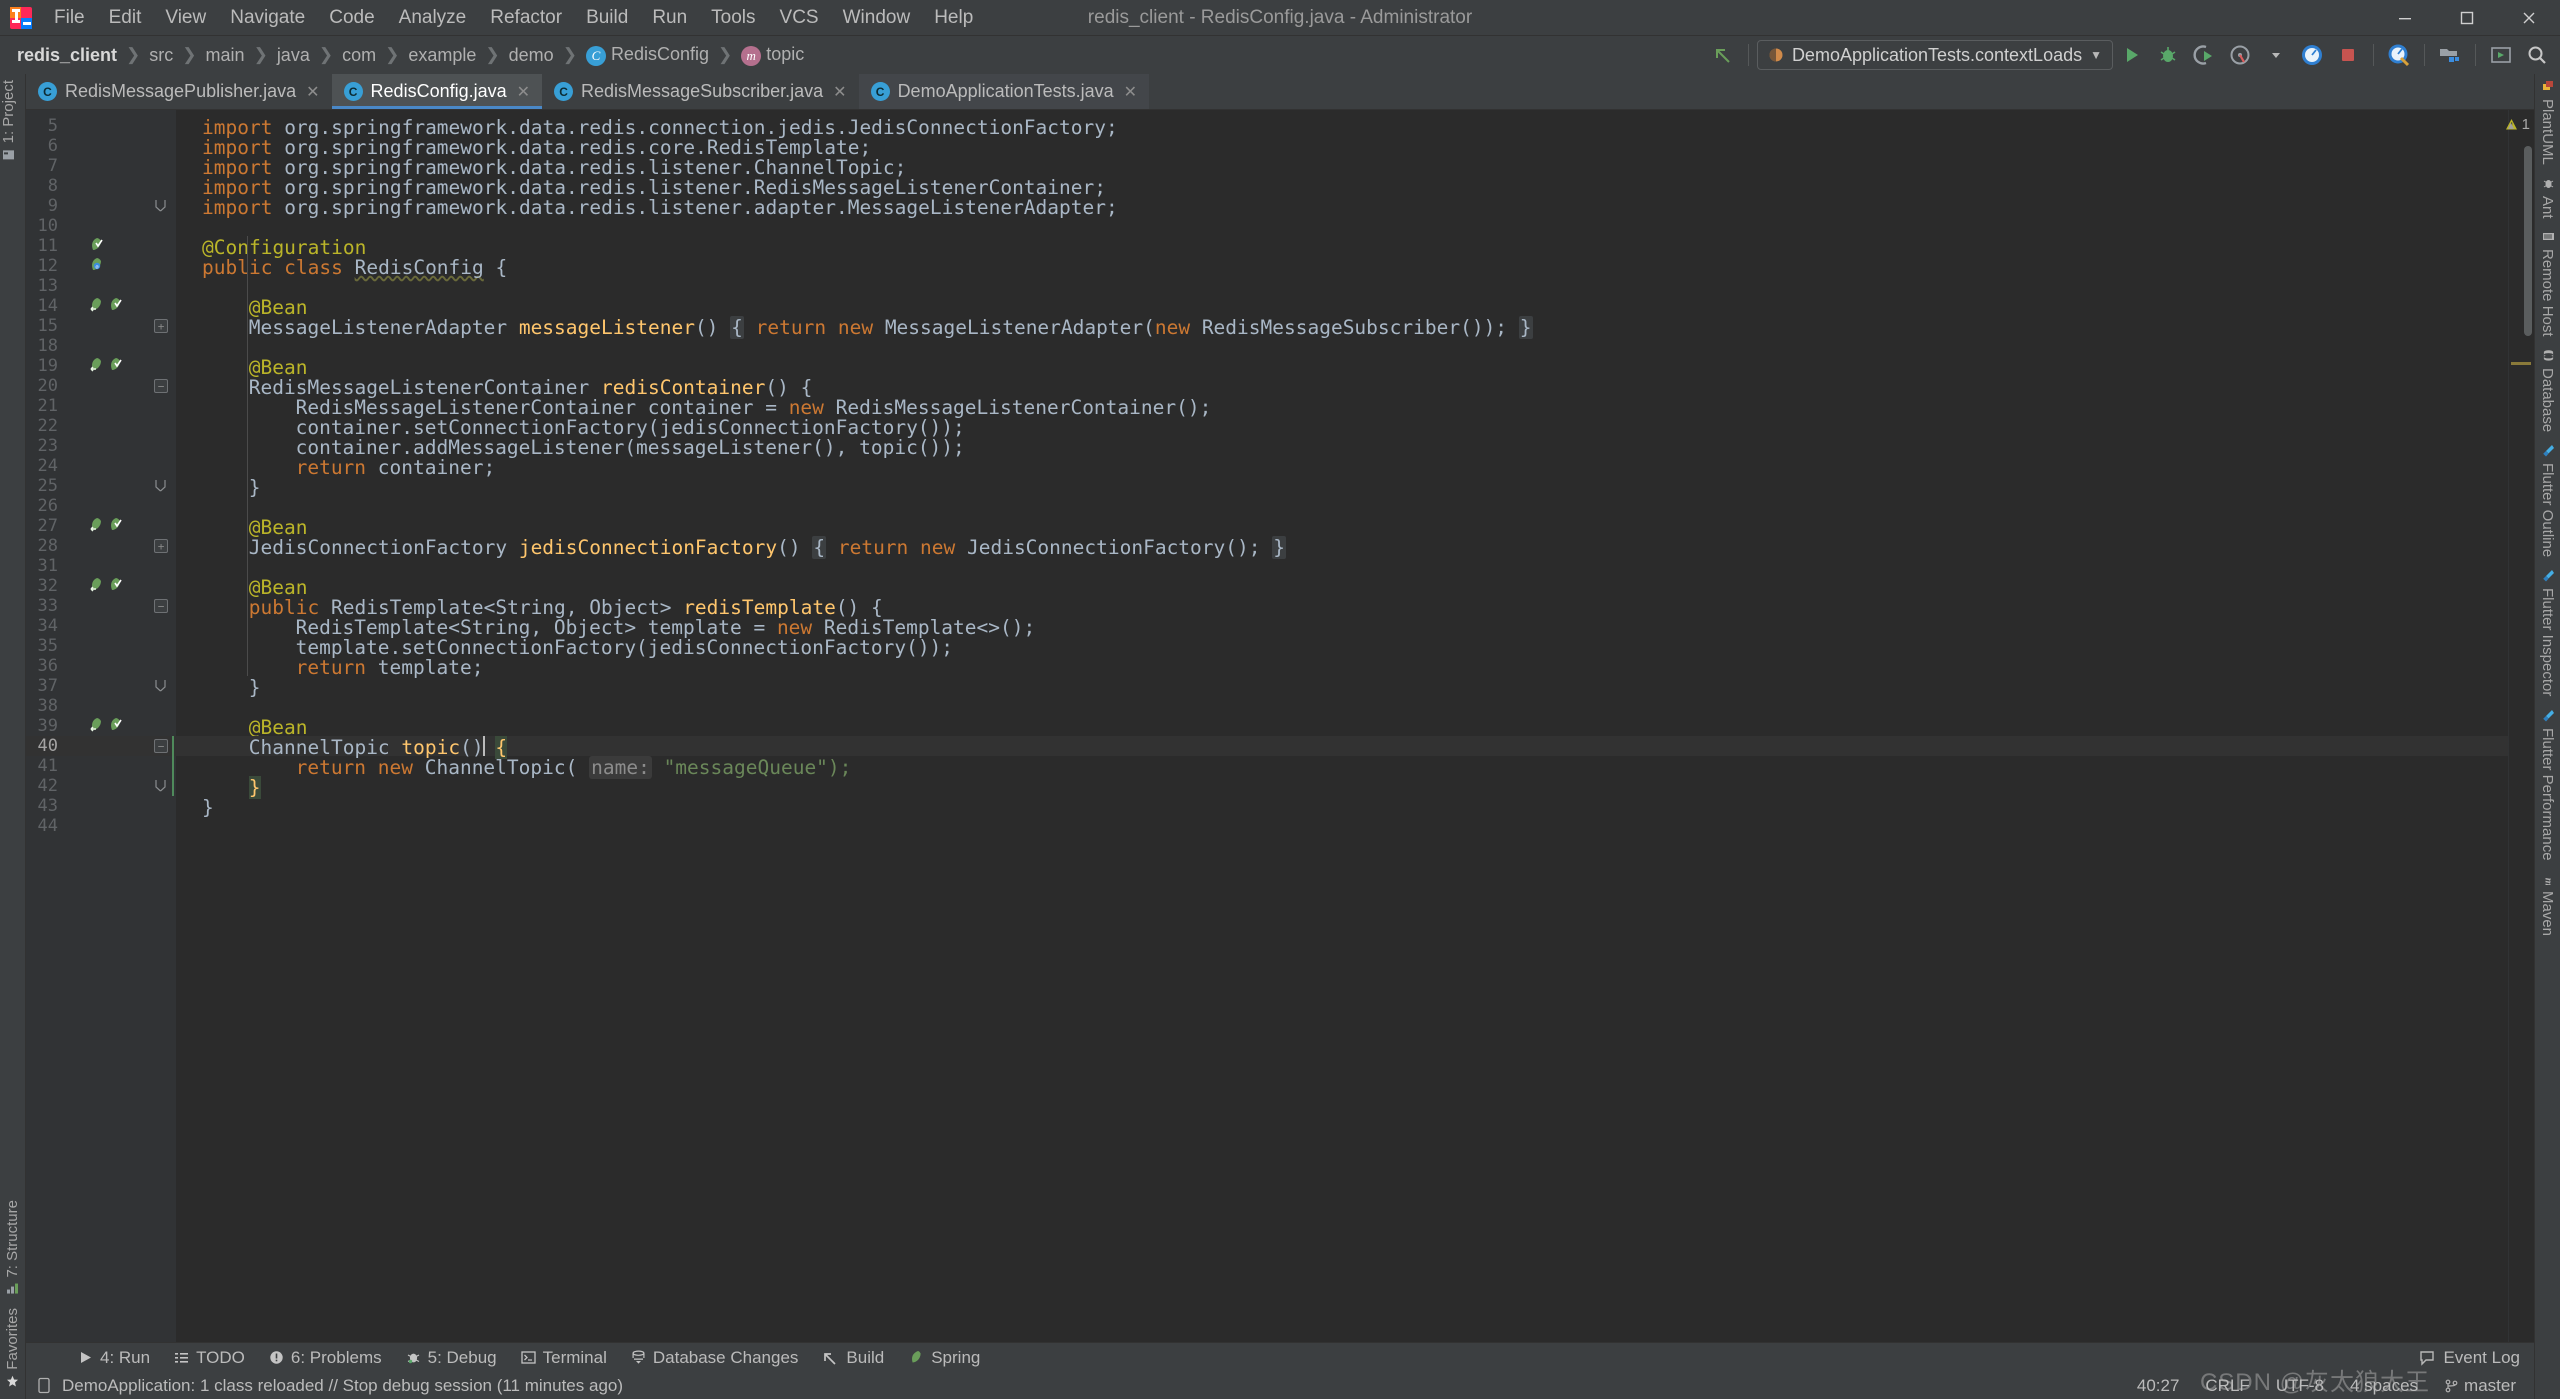 Image resolution: width=2560 pixels, height=1399 pixels. Describe the element at coordinates (12, 1248) in the screenshot. I see `tool-window-stripe-7-structure: 7: Structure` at that location.